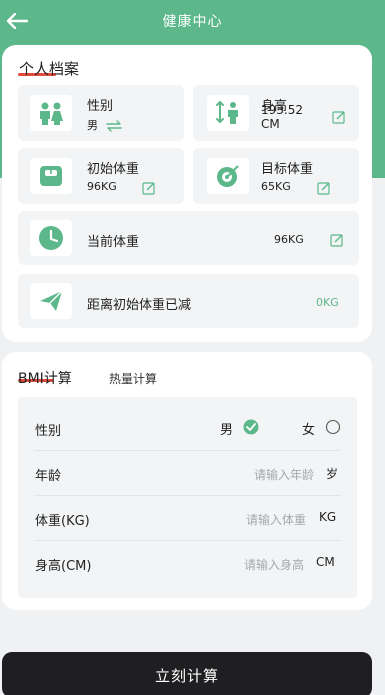 The width and height of the screenshot is (385, 695). Describe the element at coordinates (187, 563) in the screenshot. I see `height-row: 身高(CM) 请输入身高 CM` at that location.